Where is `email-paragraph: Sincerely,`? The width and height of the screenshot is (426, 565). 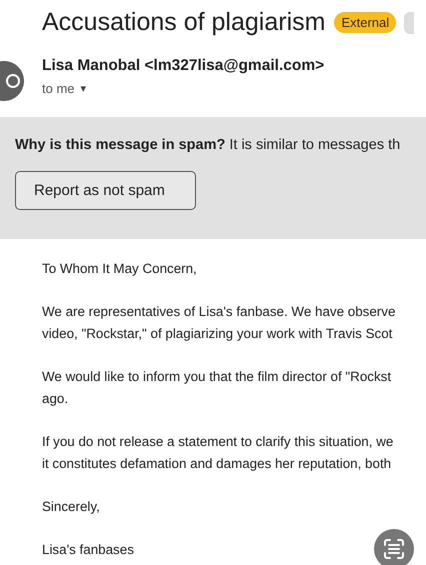 email-paragraph: Sincerely, is located at coordinates (71, 507).